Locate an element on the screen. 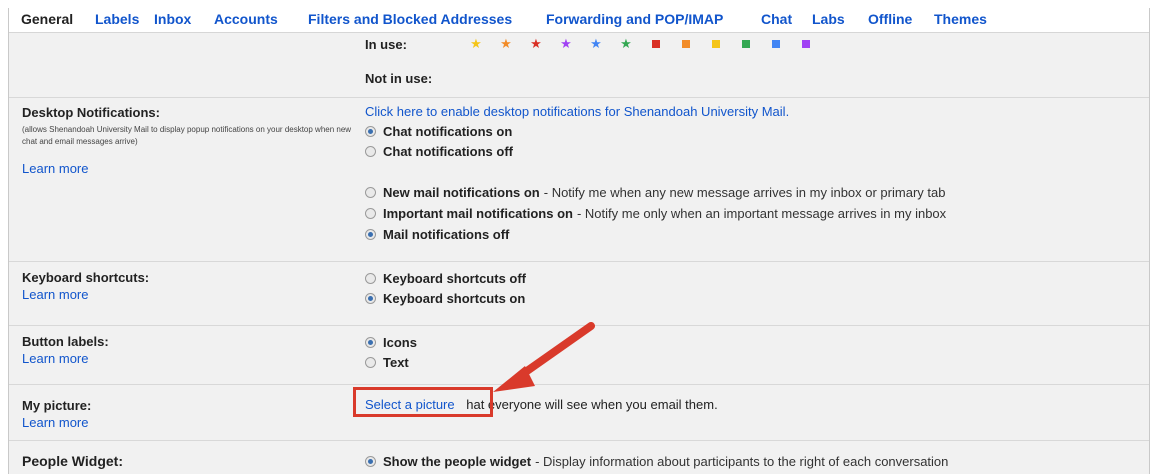 The width and height of the screenshot is (1156, 474). tab-inbox: Inbox is located at coordinates (172, 19).